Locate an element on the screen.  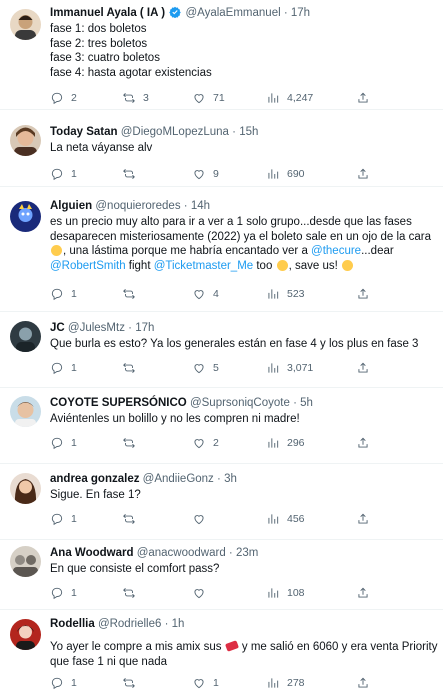
timestamp: 3h is located at coordinates (230, 479).